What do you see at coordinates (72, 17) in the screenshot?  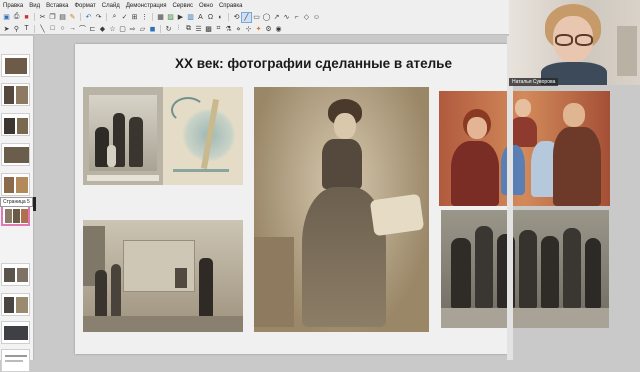 I see `clone-format-icon: ✎` at bounding box center [72, 17].